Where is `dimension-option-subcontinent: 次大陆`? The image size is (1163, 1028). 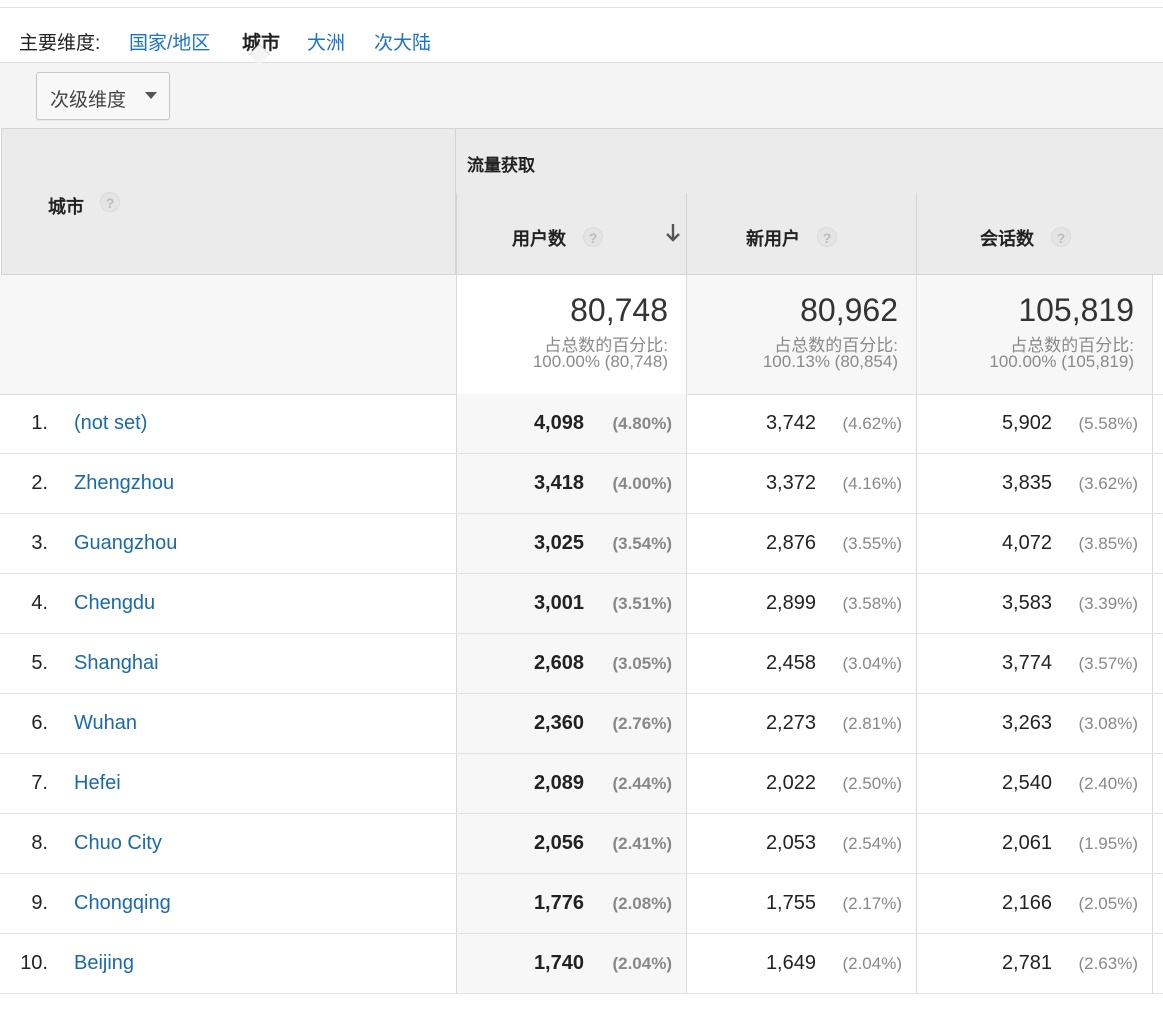
dimension-option-subcontinent: 次大陆 is located at coordinates (402, 41).